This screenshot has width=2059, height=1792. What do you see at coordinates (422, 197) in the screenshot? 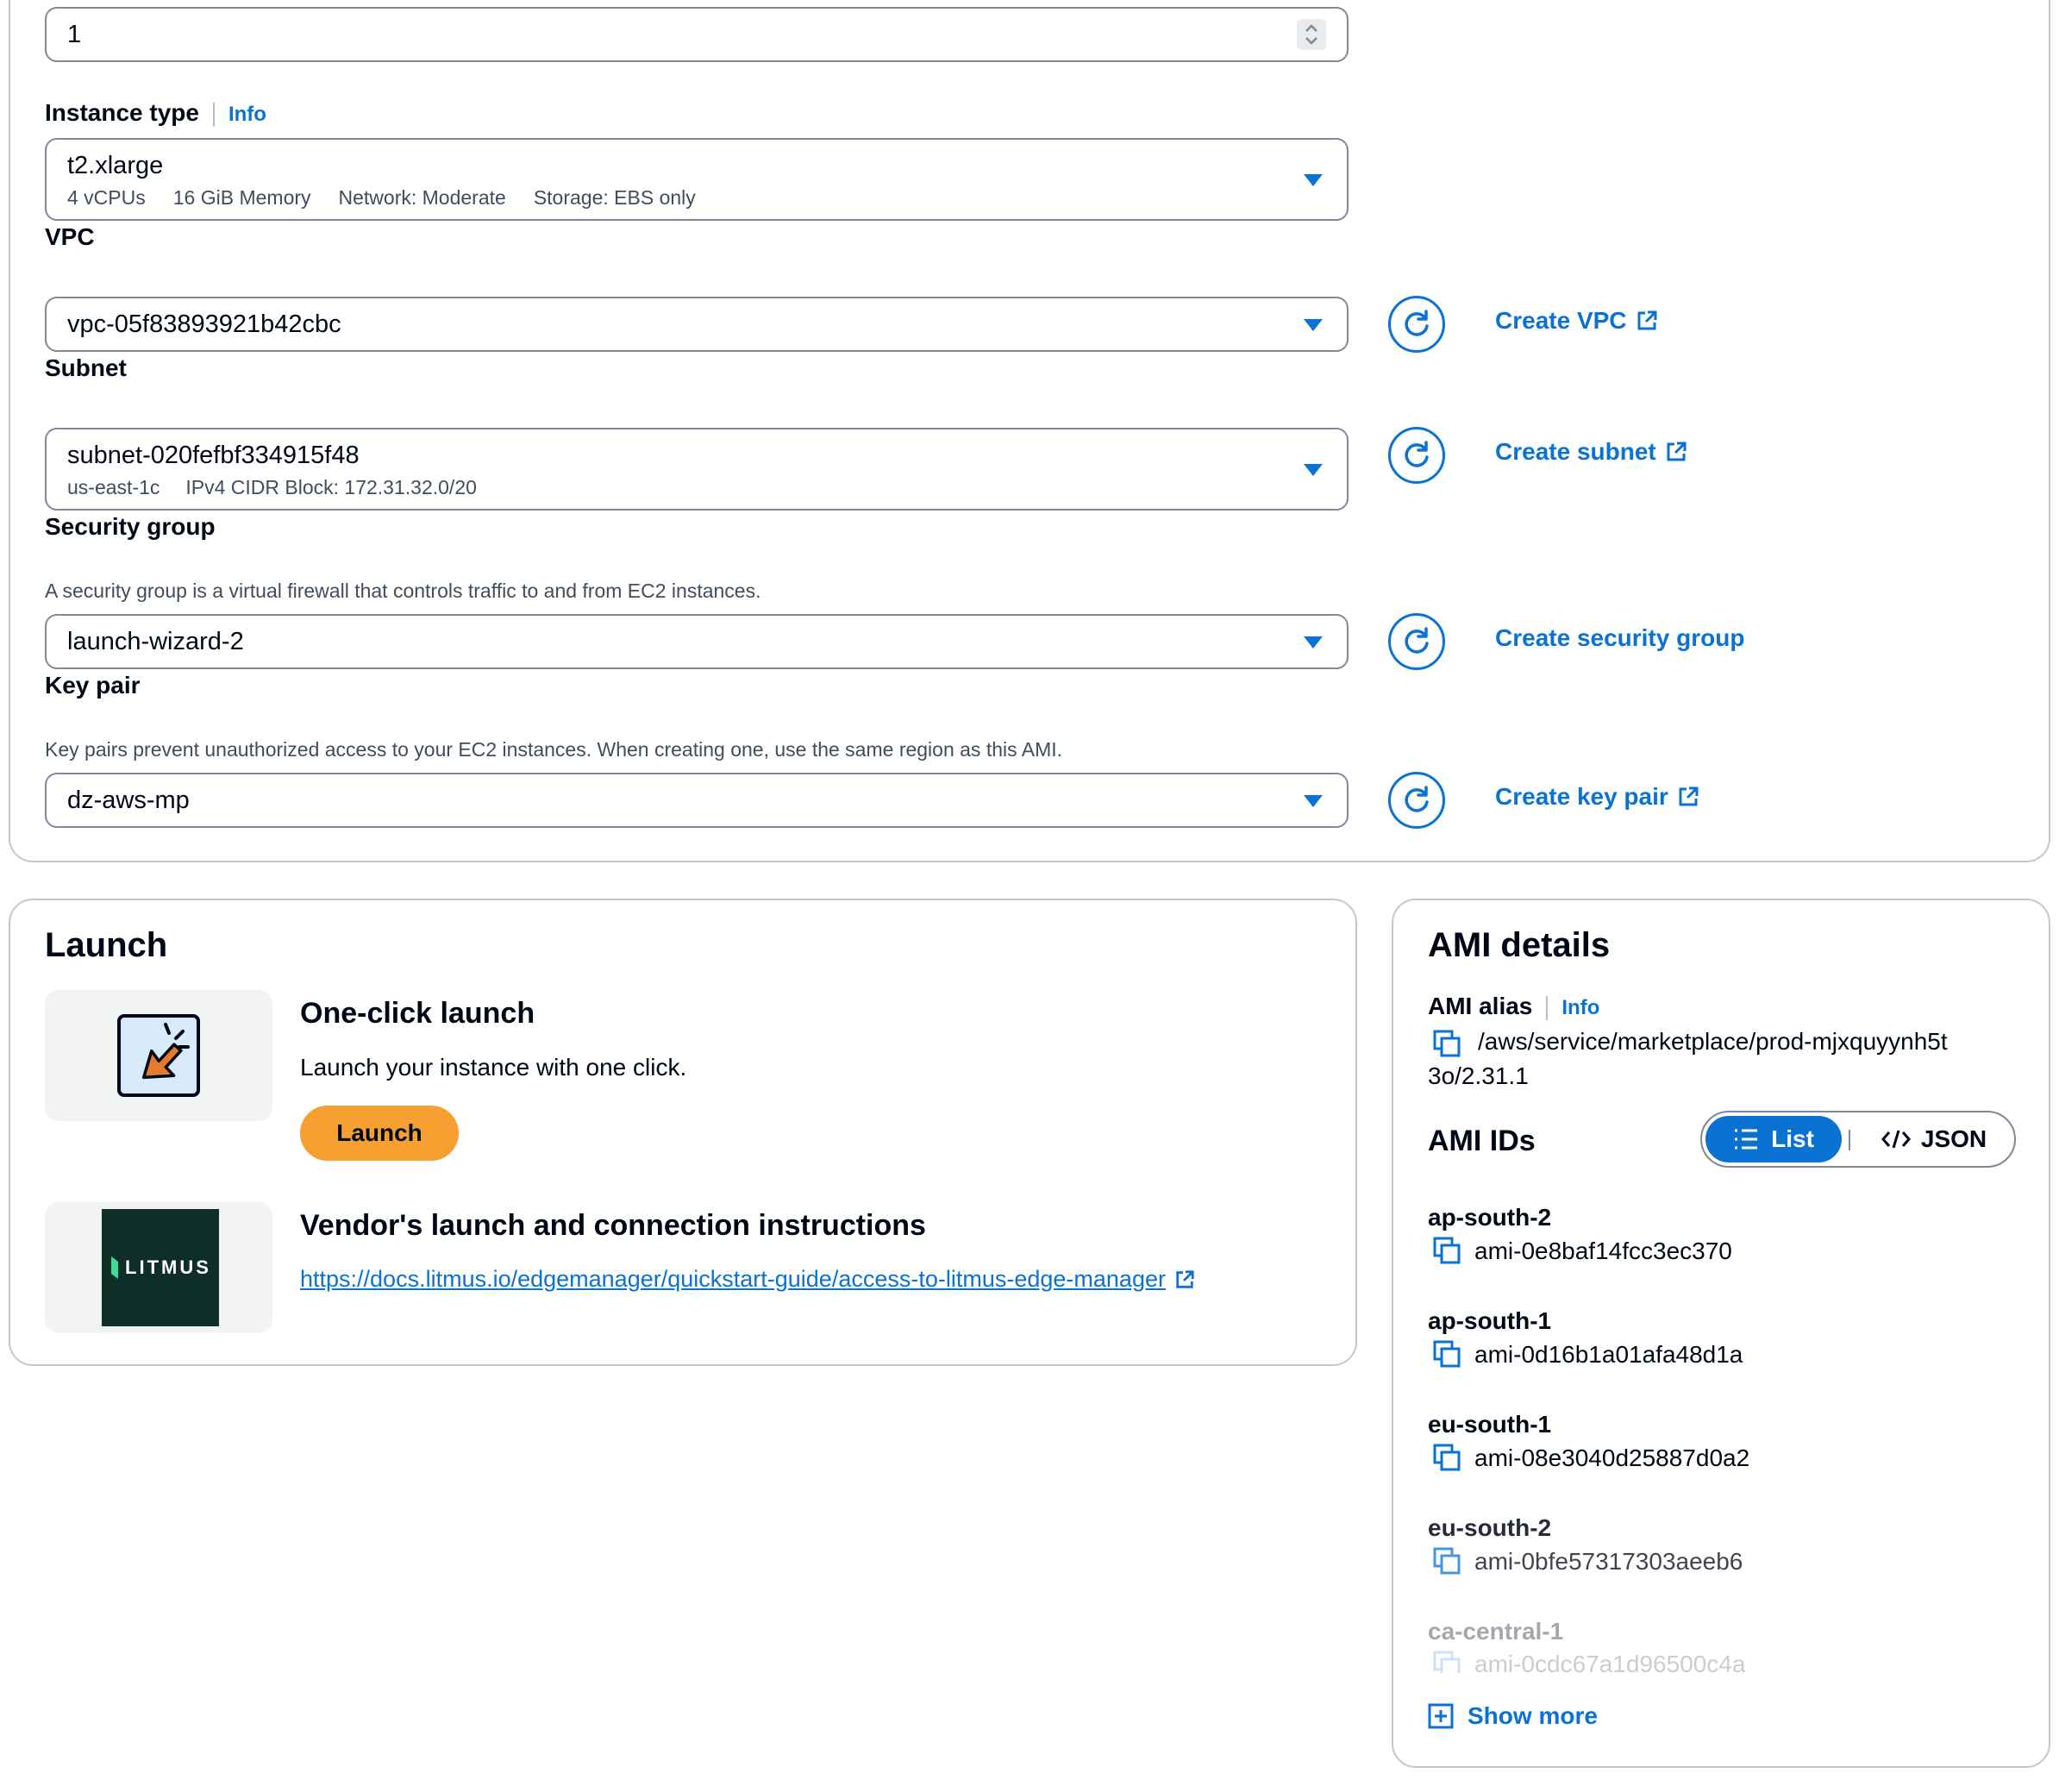
I see `instance-network: Network: Moderate` at bounding box center [422, 197].